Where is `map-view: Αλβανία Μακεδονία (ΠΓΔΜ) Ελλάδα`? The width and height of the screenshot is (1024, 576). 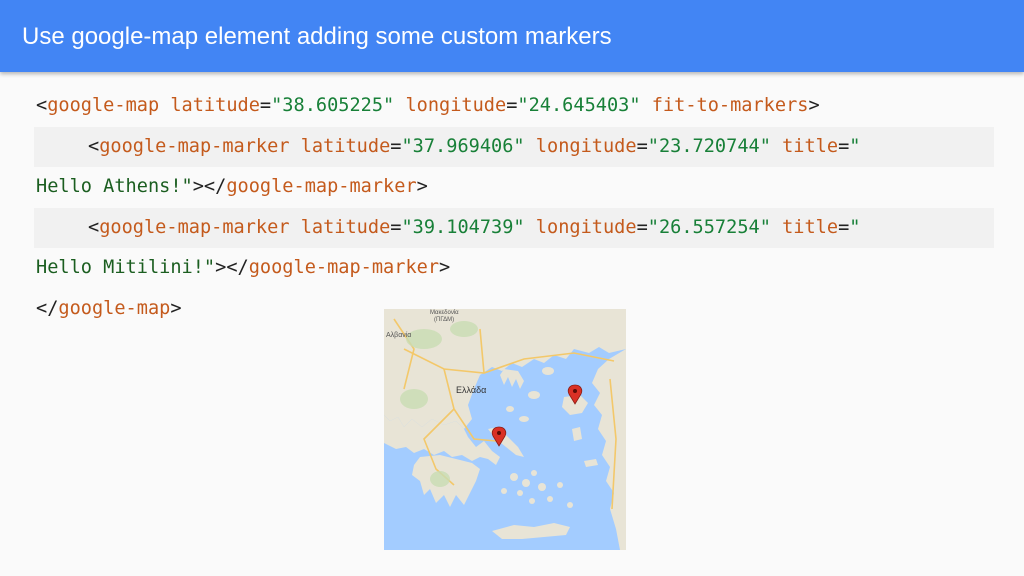 map-view: Αλβανία Μακεδονία (ΠΓΔΜ) Ελλάδα is located at coordinates (505, 429).